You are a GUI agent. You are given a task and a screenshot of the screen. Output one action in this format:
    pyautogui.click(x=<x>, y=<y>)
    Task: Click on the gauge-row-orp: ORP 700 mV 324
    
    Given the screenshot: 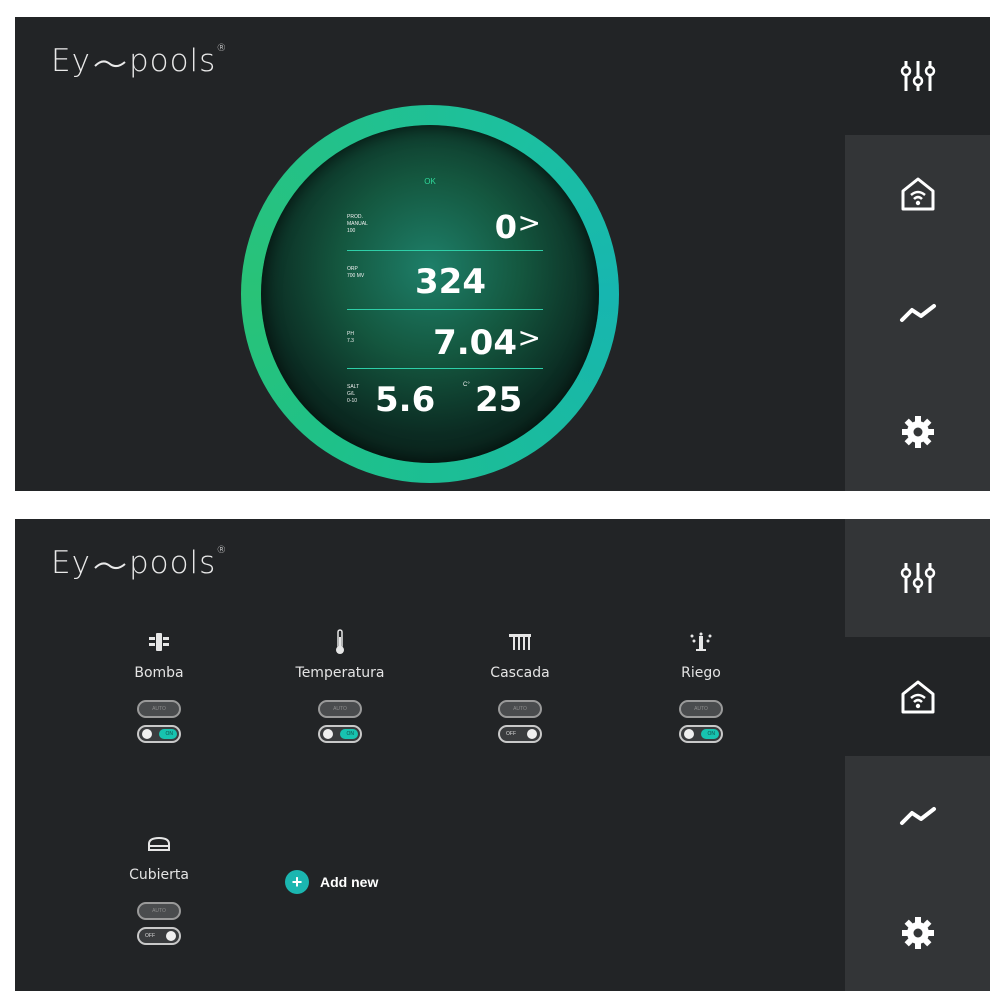 What is the action you would take?
    pyautogui.click(x=445, y=281)
    